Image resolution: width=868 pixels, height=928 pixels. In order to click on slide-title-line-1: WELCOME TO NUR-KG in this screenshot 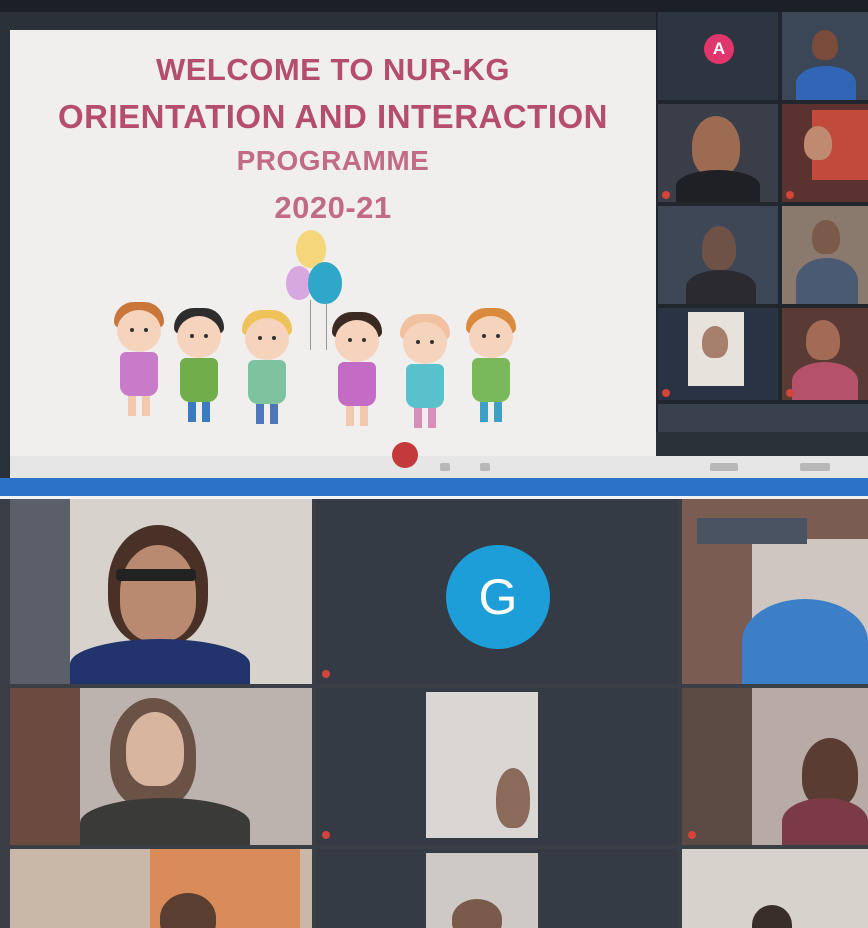, I will do `click(333, 69)`.